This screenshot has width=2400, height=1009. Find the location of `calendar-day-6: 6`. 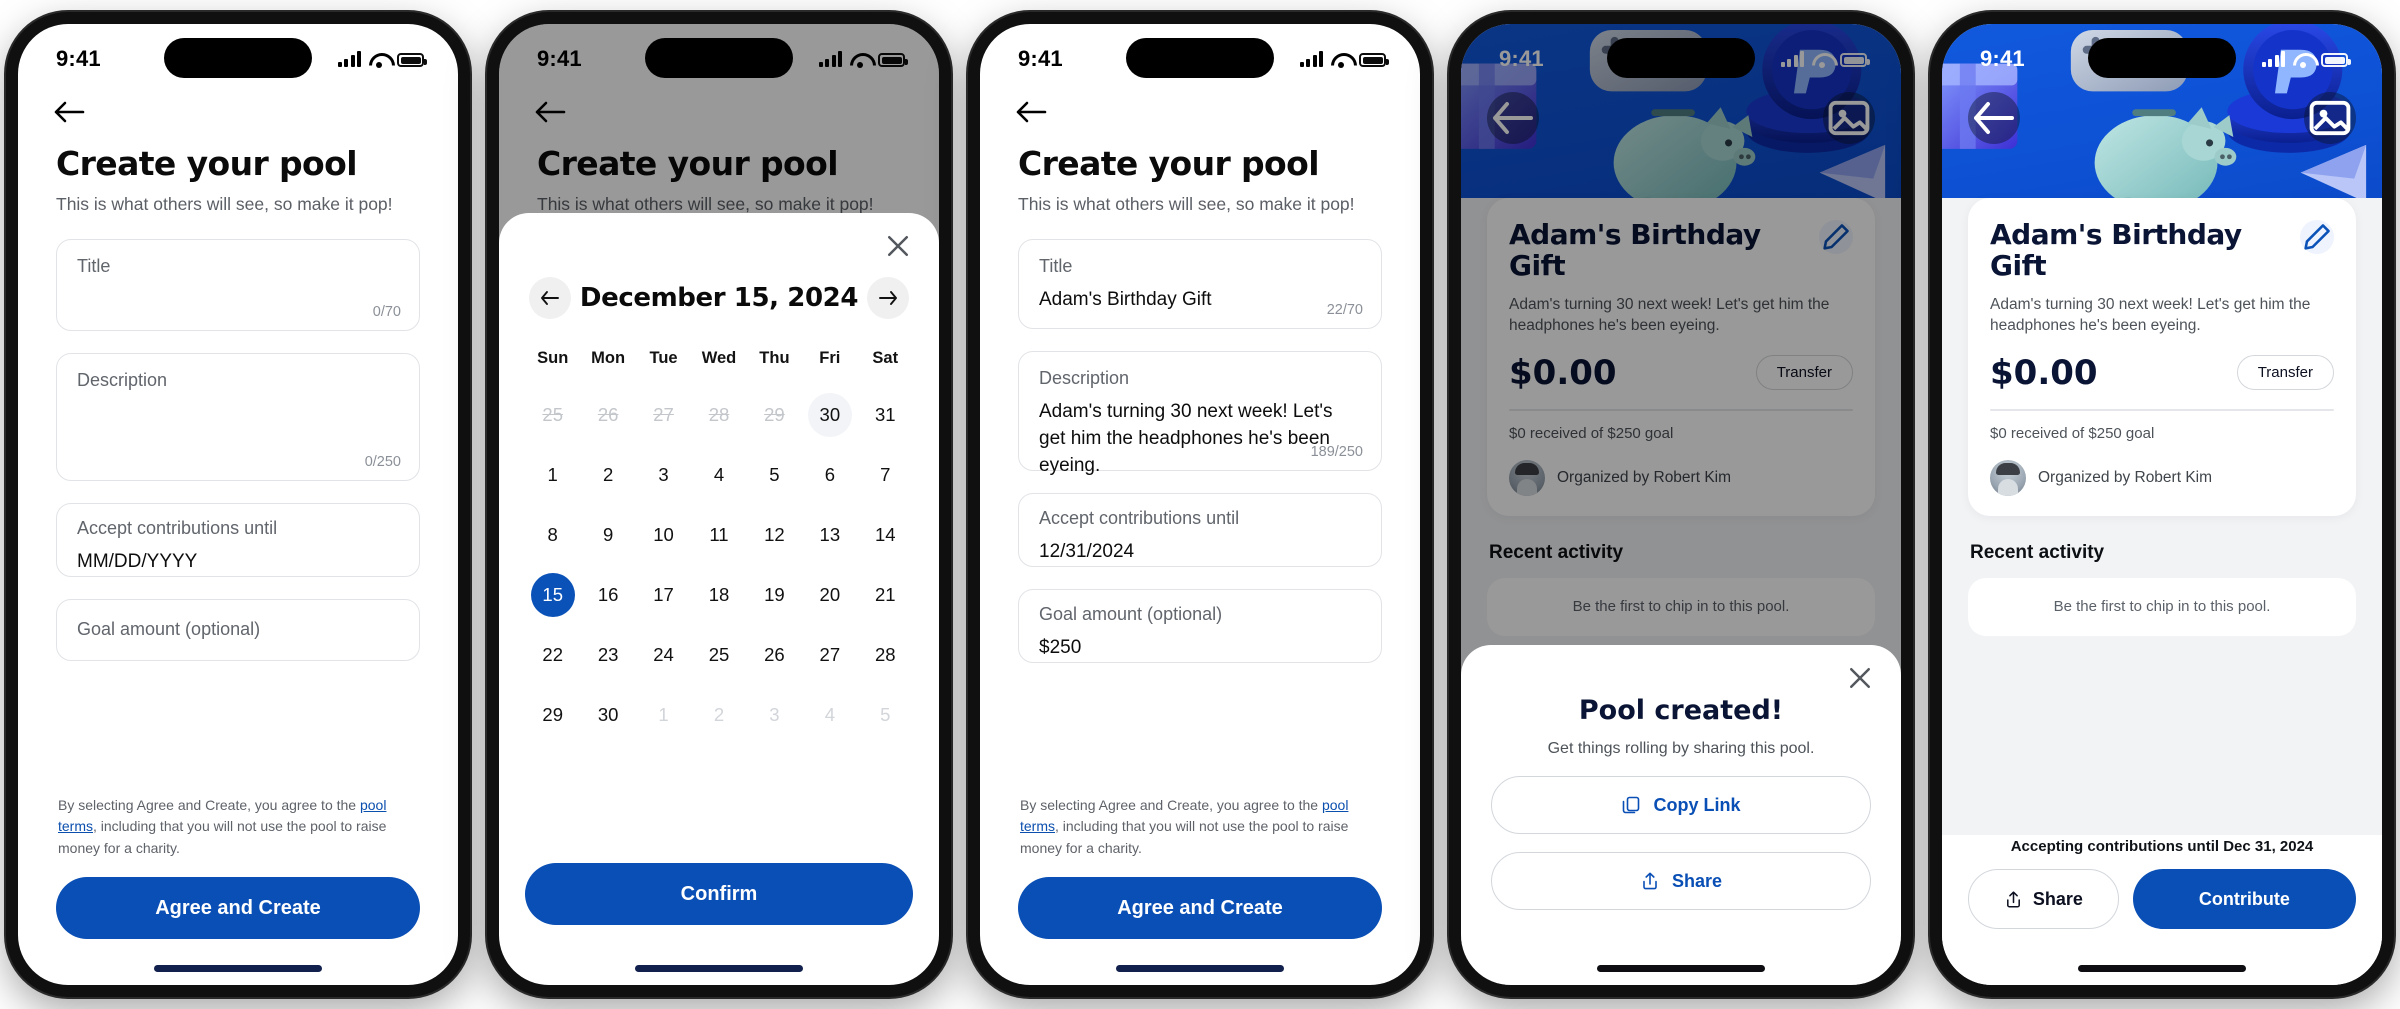

calendar-day-6: 6 is located at coordinates (830, 475).